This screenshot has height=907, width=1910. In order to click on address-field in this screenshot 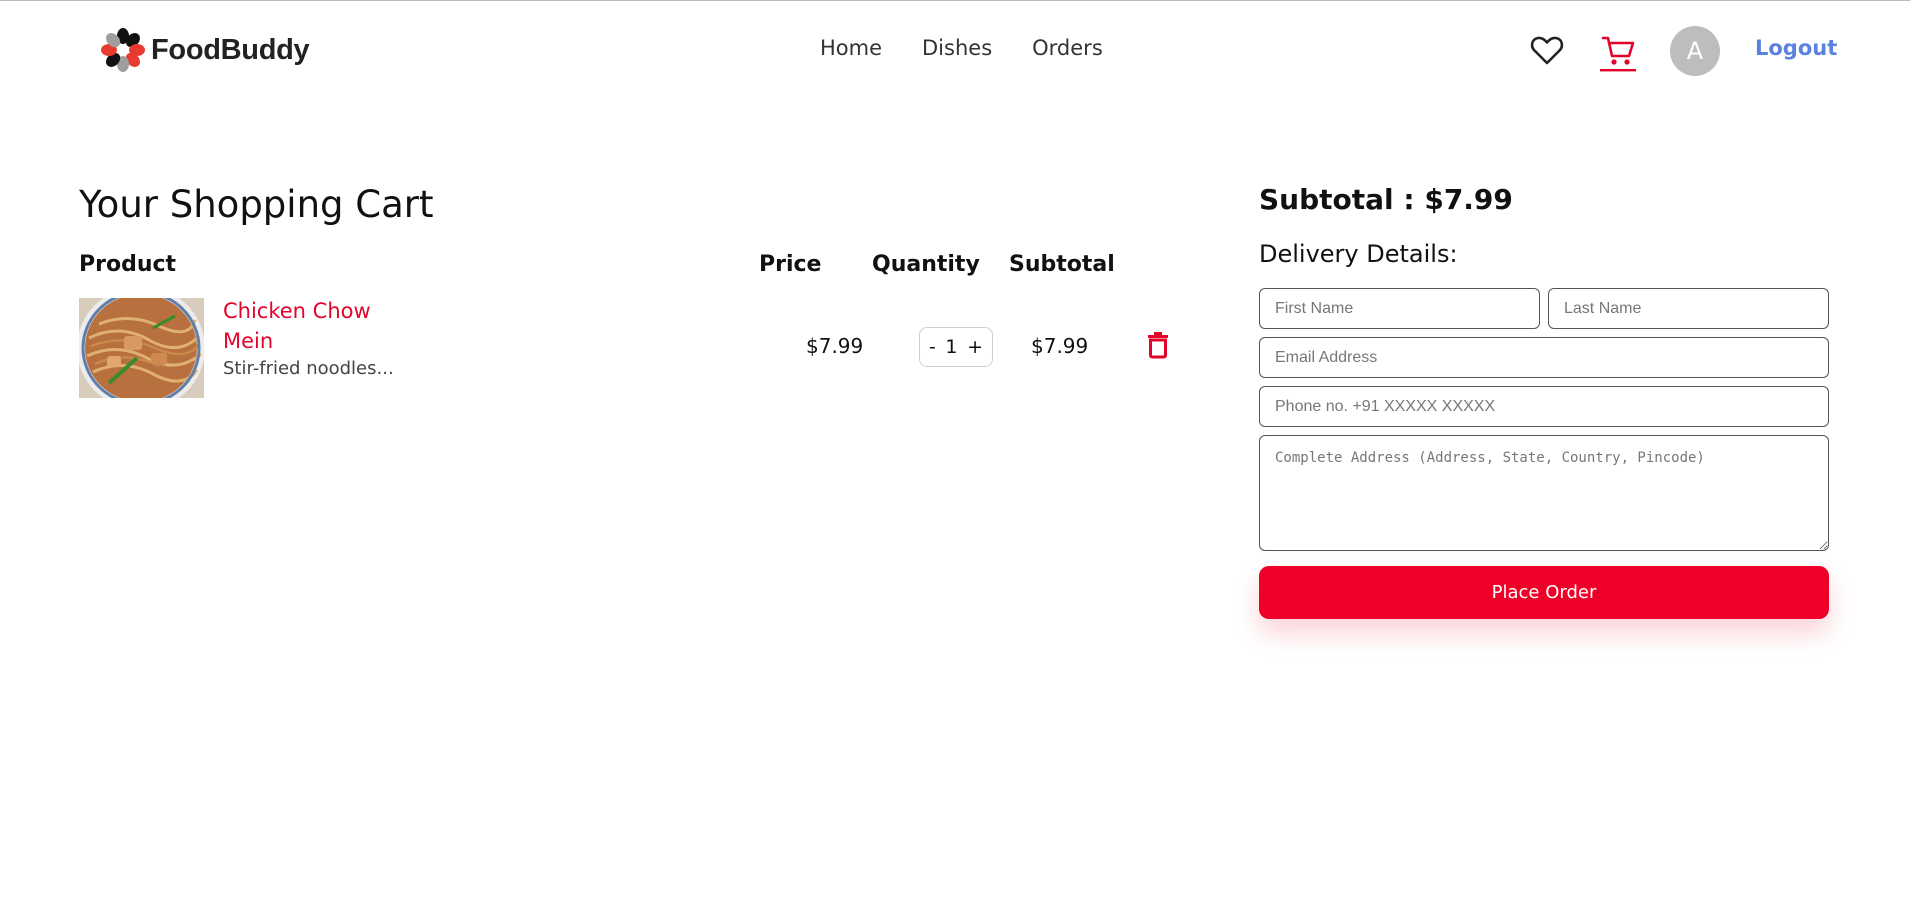, I will do `click(1544, 493)`.